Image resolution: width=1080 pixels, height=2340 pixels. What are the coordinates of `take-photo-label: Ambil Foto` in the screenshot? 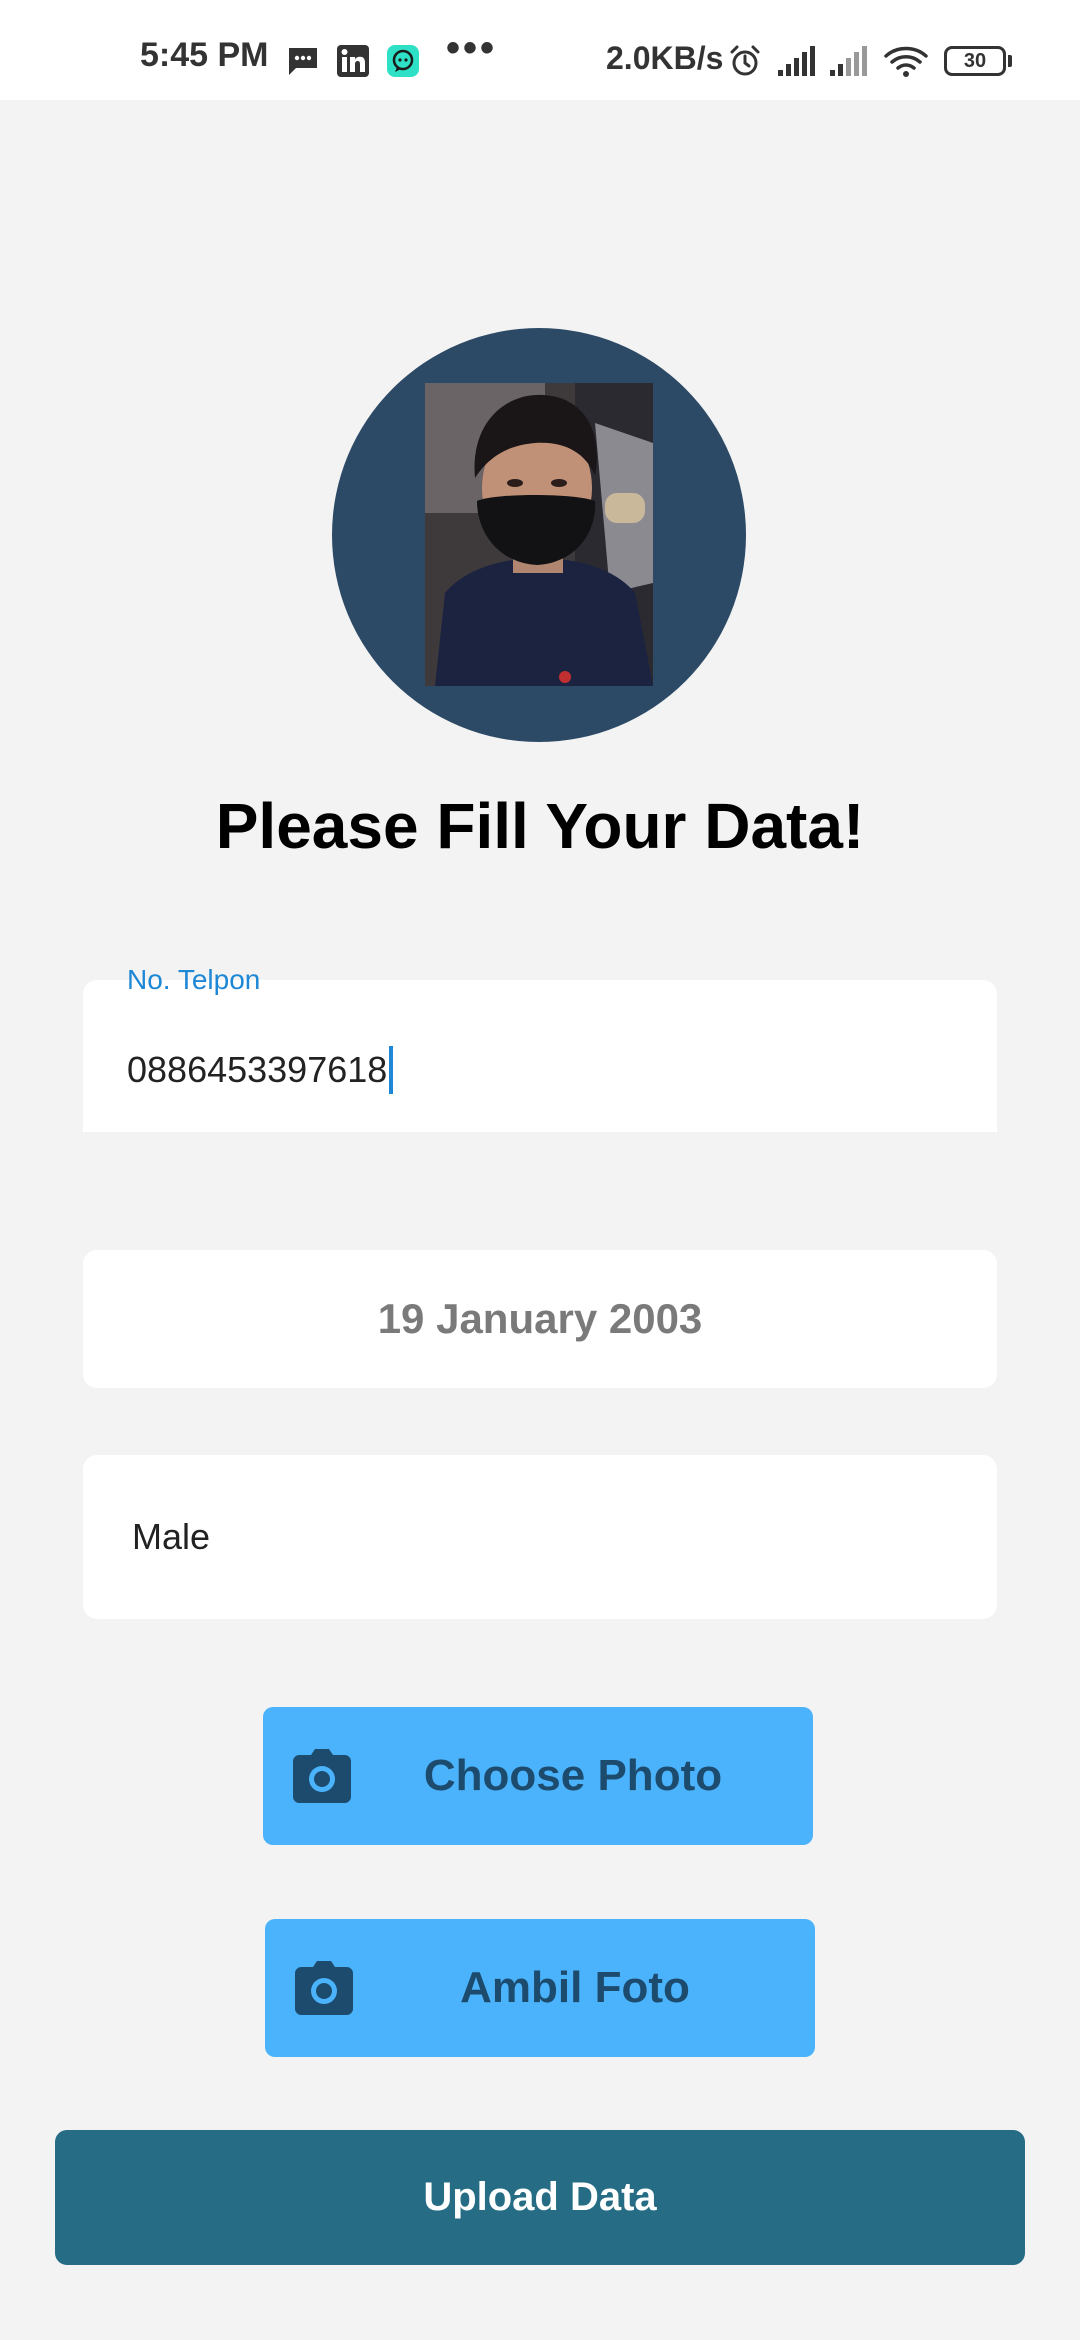 It's located at (575, 1987).